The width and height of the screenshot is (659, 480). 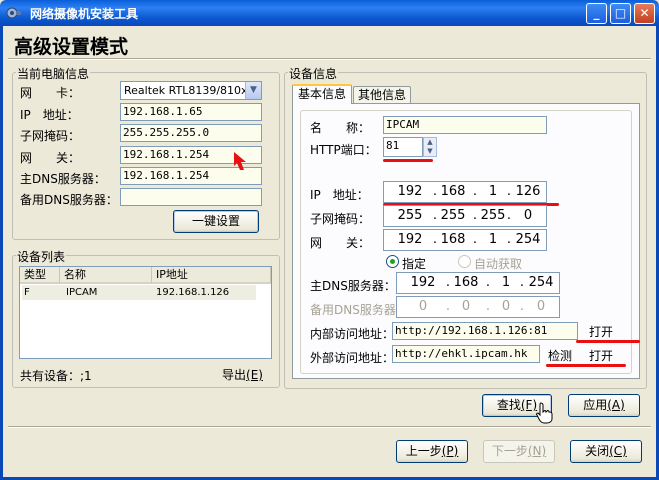 I want to click on radio-fixed-dns, so click(x=392, y=261).